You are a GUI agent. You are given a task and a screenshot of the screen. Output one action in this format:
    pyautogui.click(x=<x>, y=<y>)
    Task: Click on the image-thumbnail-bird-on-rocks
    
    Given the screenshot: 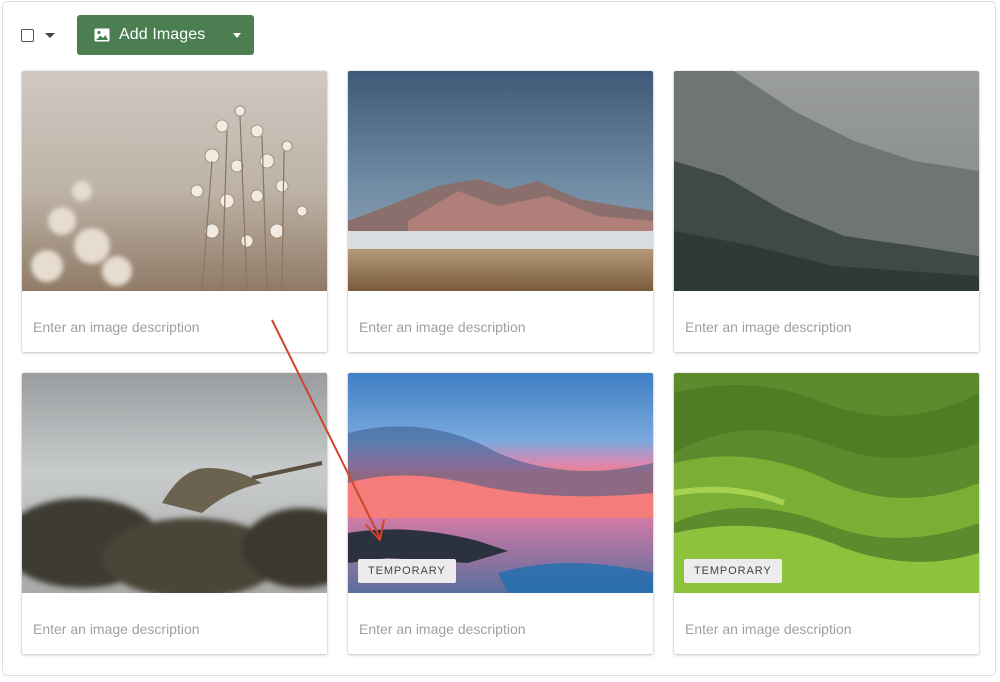 What is the action you would take?
    pyautogui.click(x=174, y=483)
    